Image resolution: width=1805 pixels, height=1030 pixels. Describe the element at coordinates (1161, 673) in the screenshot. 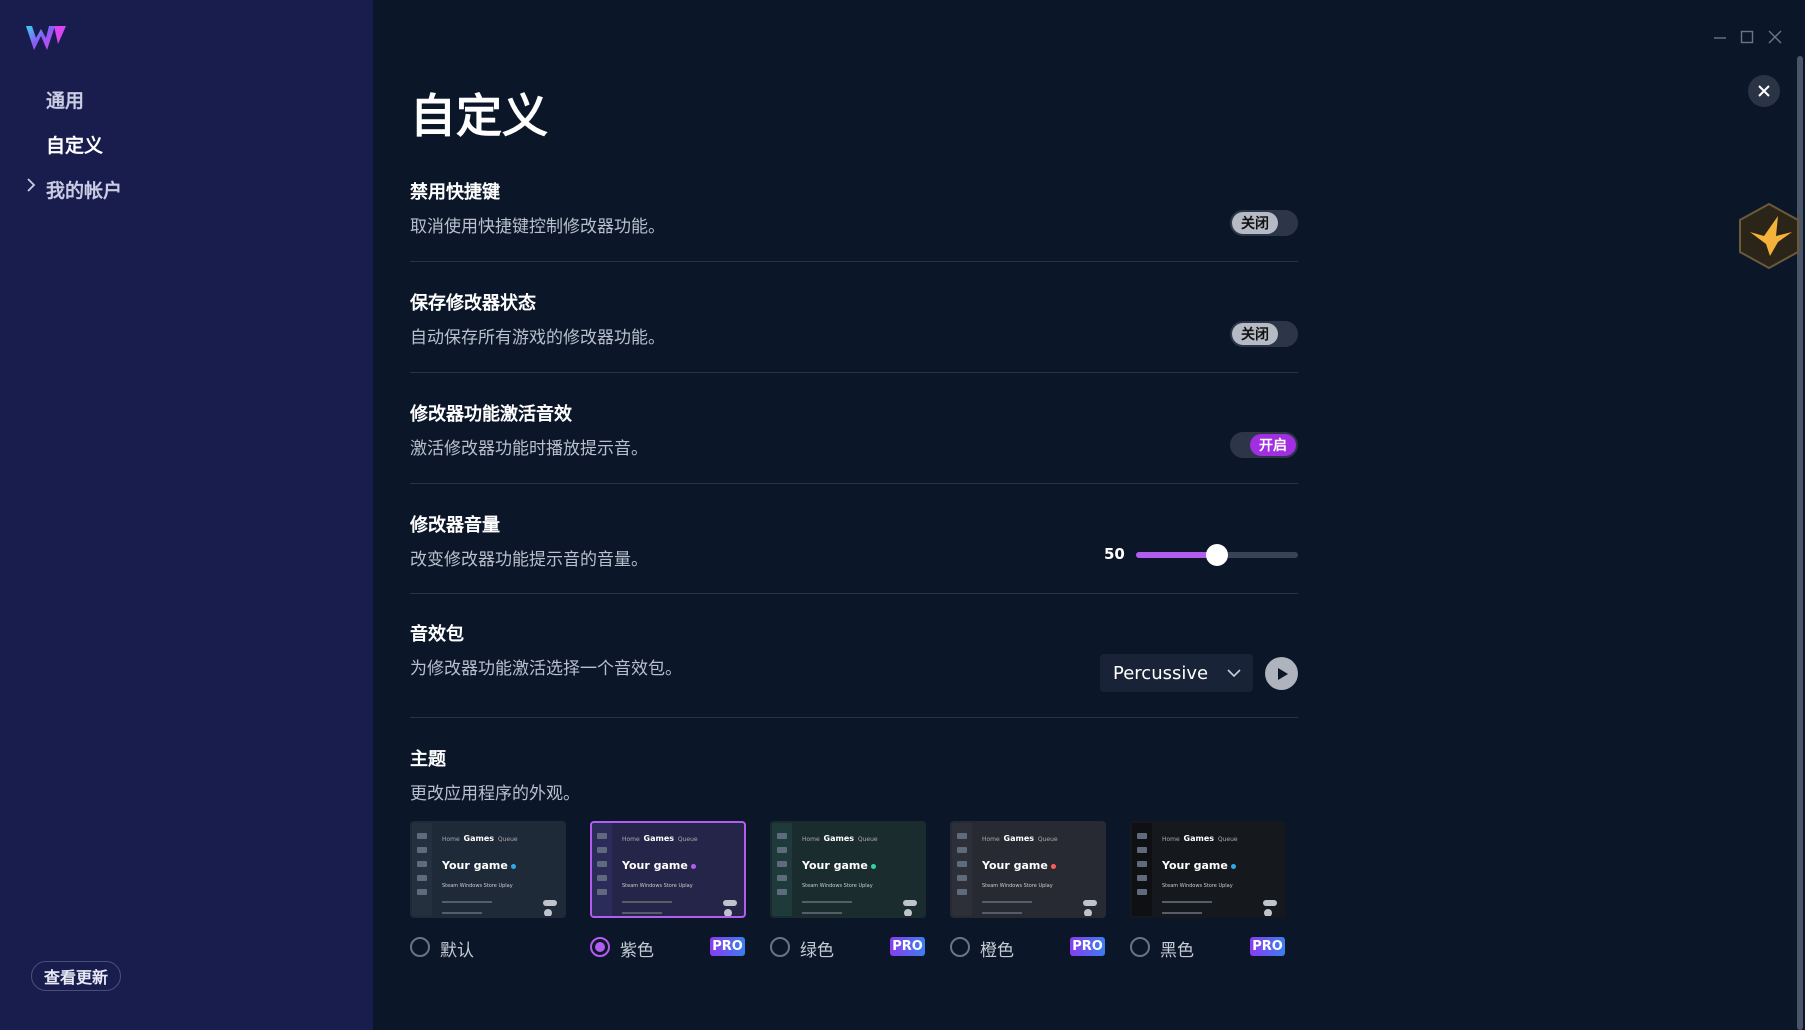

I see `sound-pack-selected: Percussive` at that location.